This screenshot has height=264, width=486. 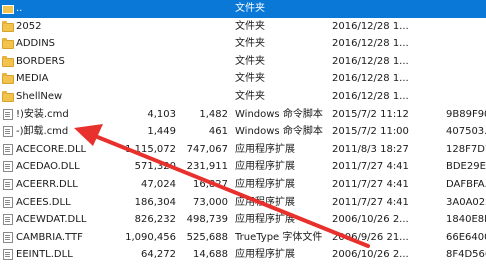 I want to click on packed-size: 525,688, so click(x=207, y=237).